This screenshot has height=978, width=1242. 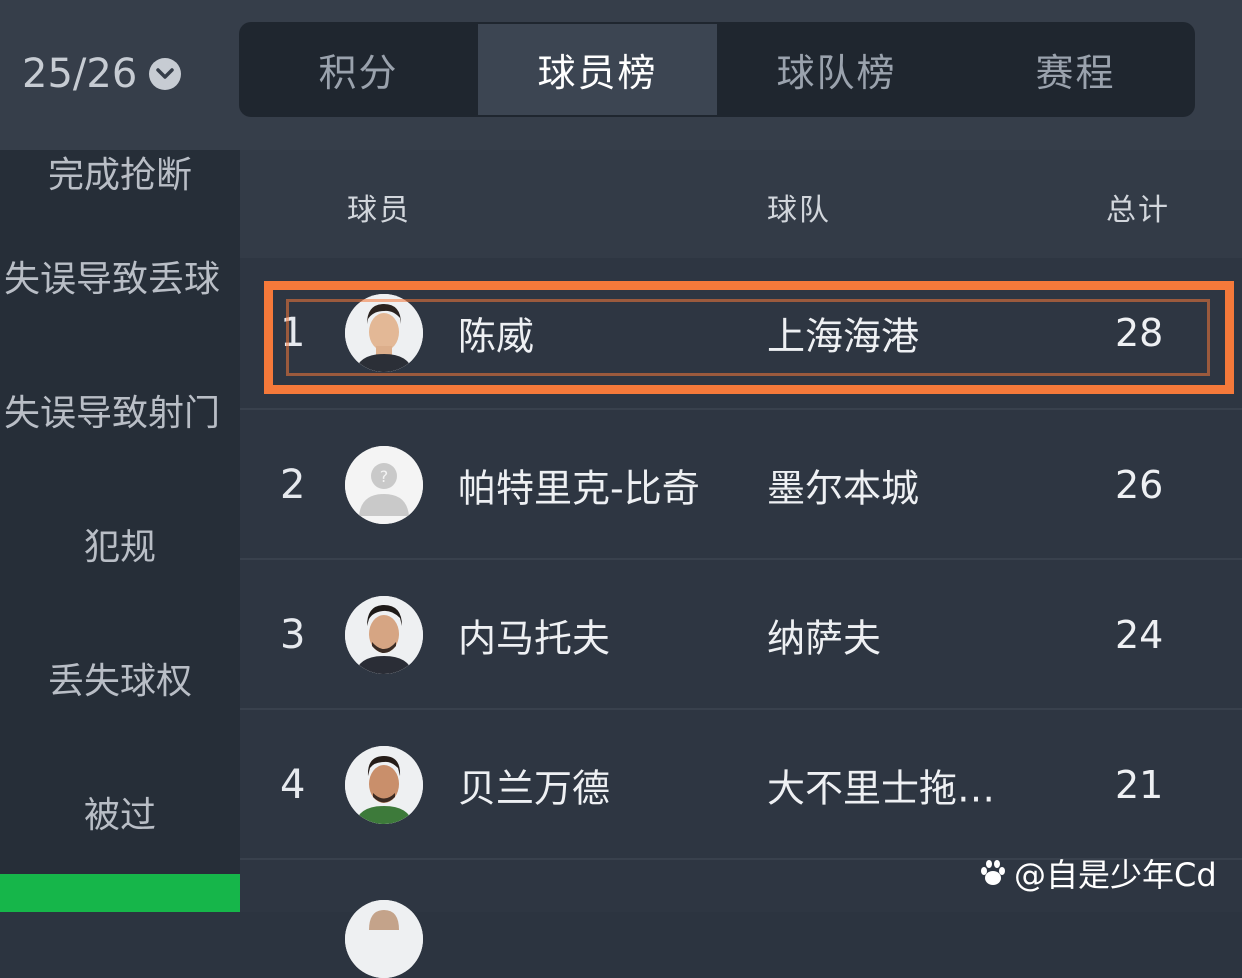 What do you see at coordinates (116, 276) in the screenshot?
I see `sidebar-item-errors-to-goal: 失误导致丢球` at bounding box center [116, 276].